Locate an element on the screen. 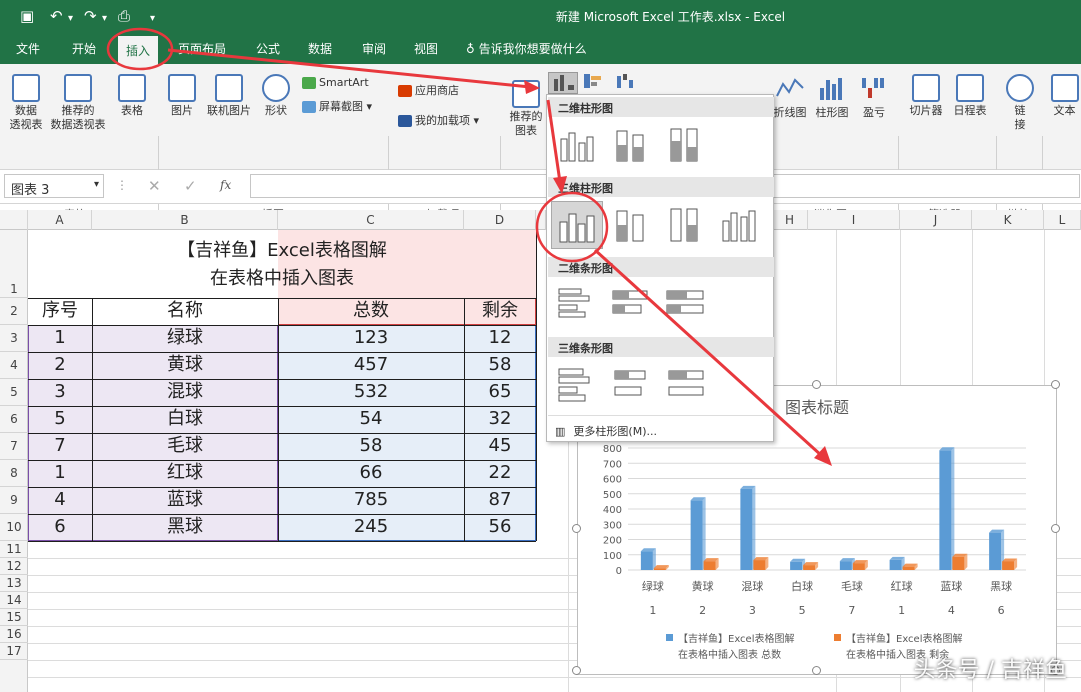  watermark: 头条号 / 吉祥鱼 is located at coordinates (990, 670).